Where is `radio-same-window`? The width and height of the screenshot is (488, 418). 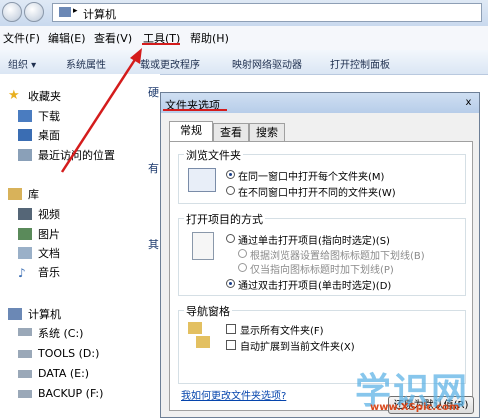 radio-same-window is located at coordinates (230, 174).